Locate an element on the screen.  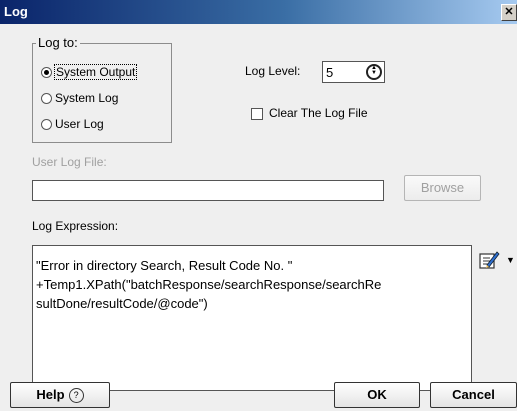
radio-user-log-indicator is located at coordinates (46, 124).